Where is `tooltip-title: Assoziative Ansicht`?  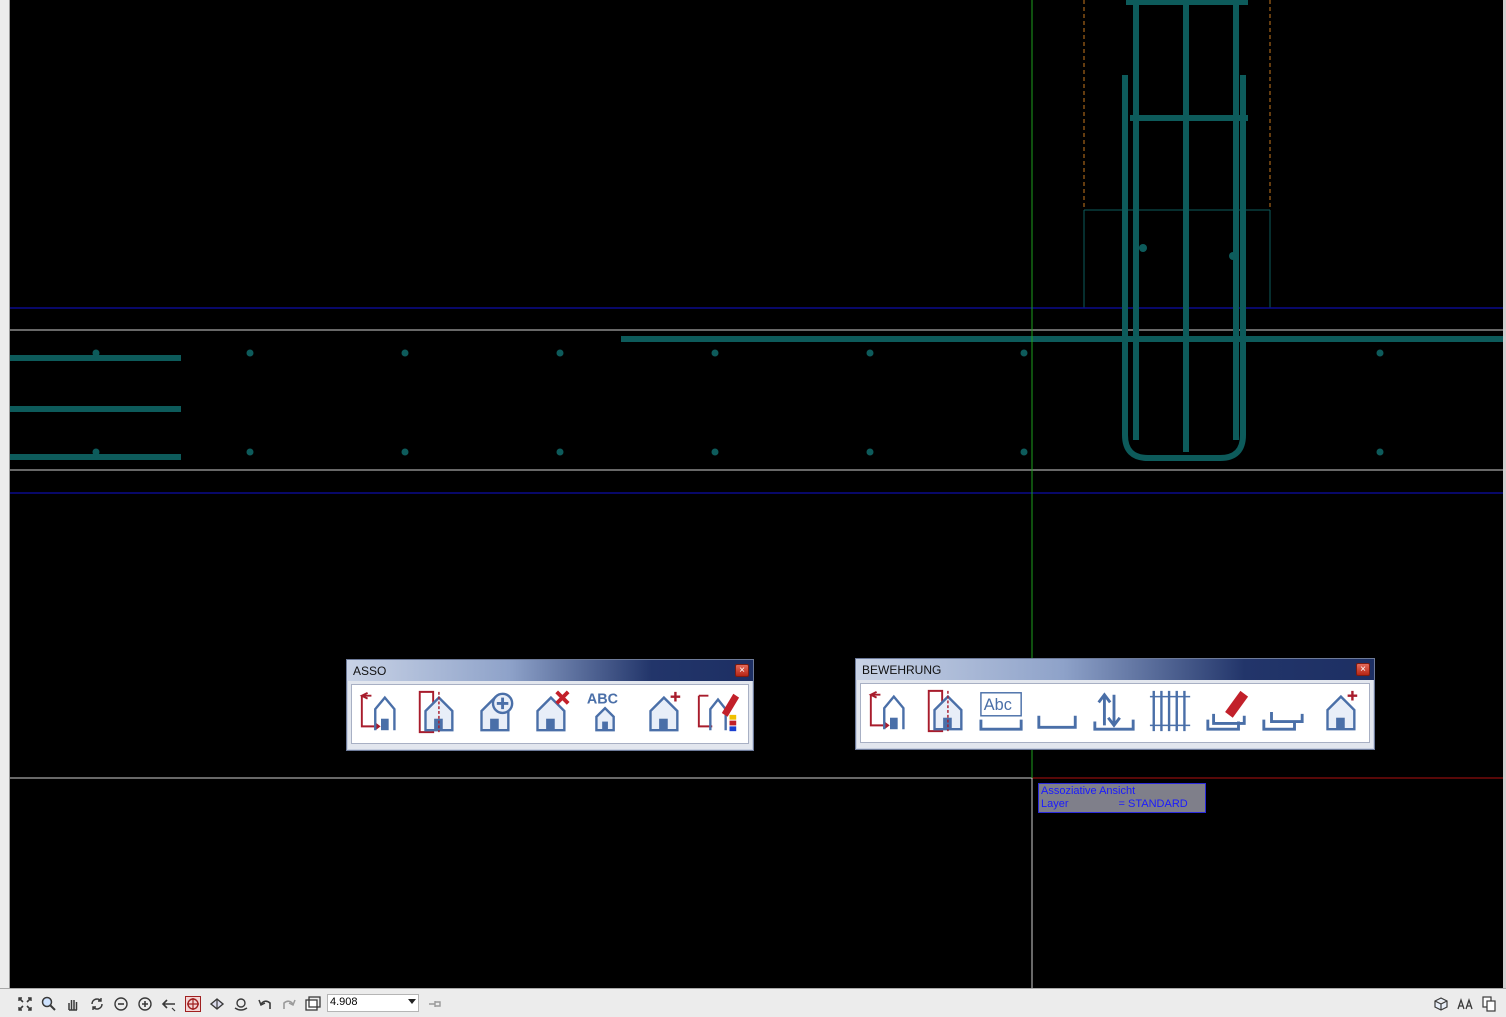 tooltip-title: Assoziative Ansicht is located at coordinates (1088, 791).